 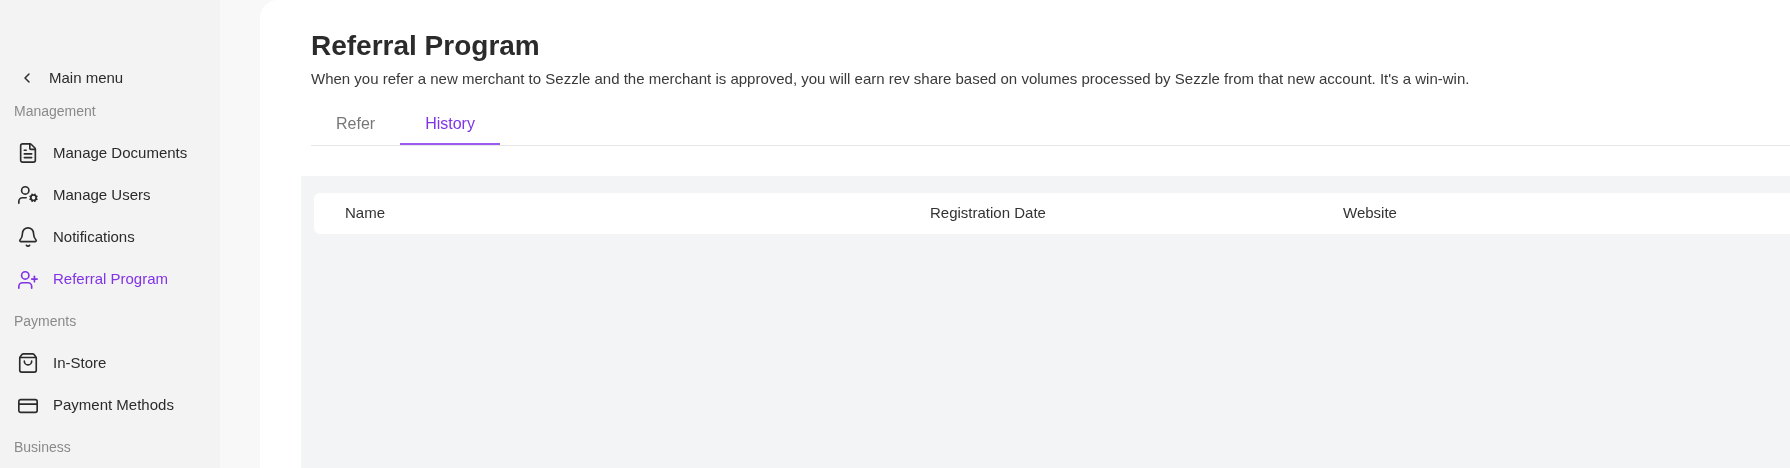 What do you see at coordinates (117, 237) in the screenshot?
I see `sidebar-item: Notifications` at bounding box center [117, 237].